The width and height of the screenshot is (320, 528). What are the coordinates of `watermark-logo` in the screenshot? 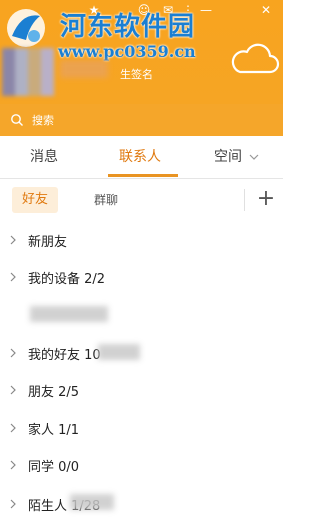 It's located at (26, 28).